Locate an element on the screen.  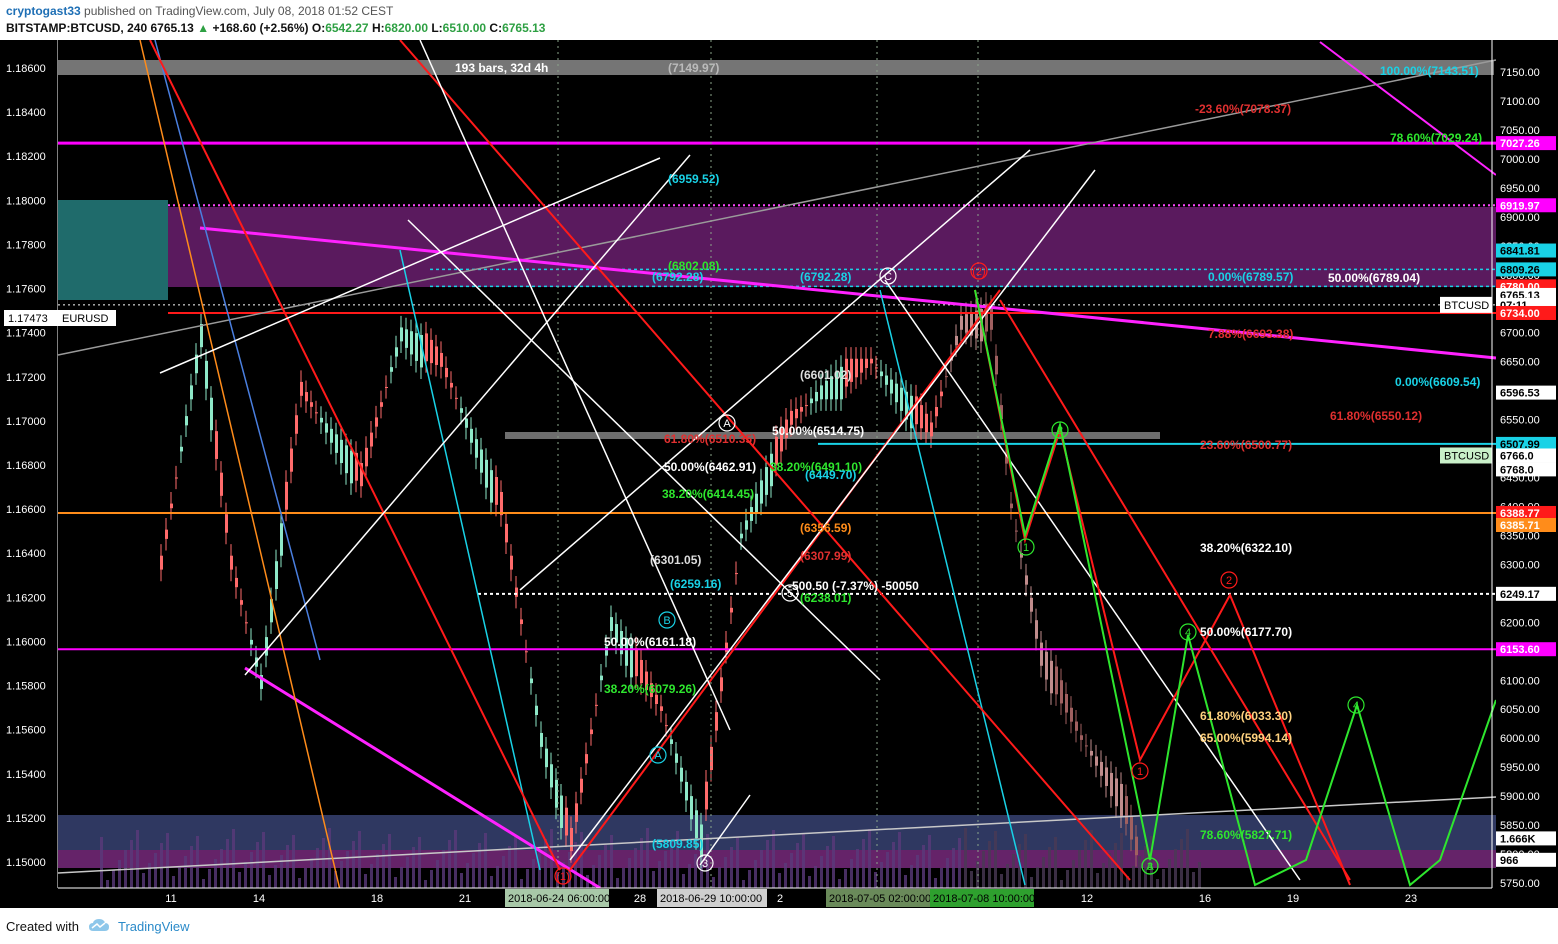
price-tick-label: 6650.00 is located at coordinates (1520, 363).